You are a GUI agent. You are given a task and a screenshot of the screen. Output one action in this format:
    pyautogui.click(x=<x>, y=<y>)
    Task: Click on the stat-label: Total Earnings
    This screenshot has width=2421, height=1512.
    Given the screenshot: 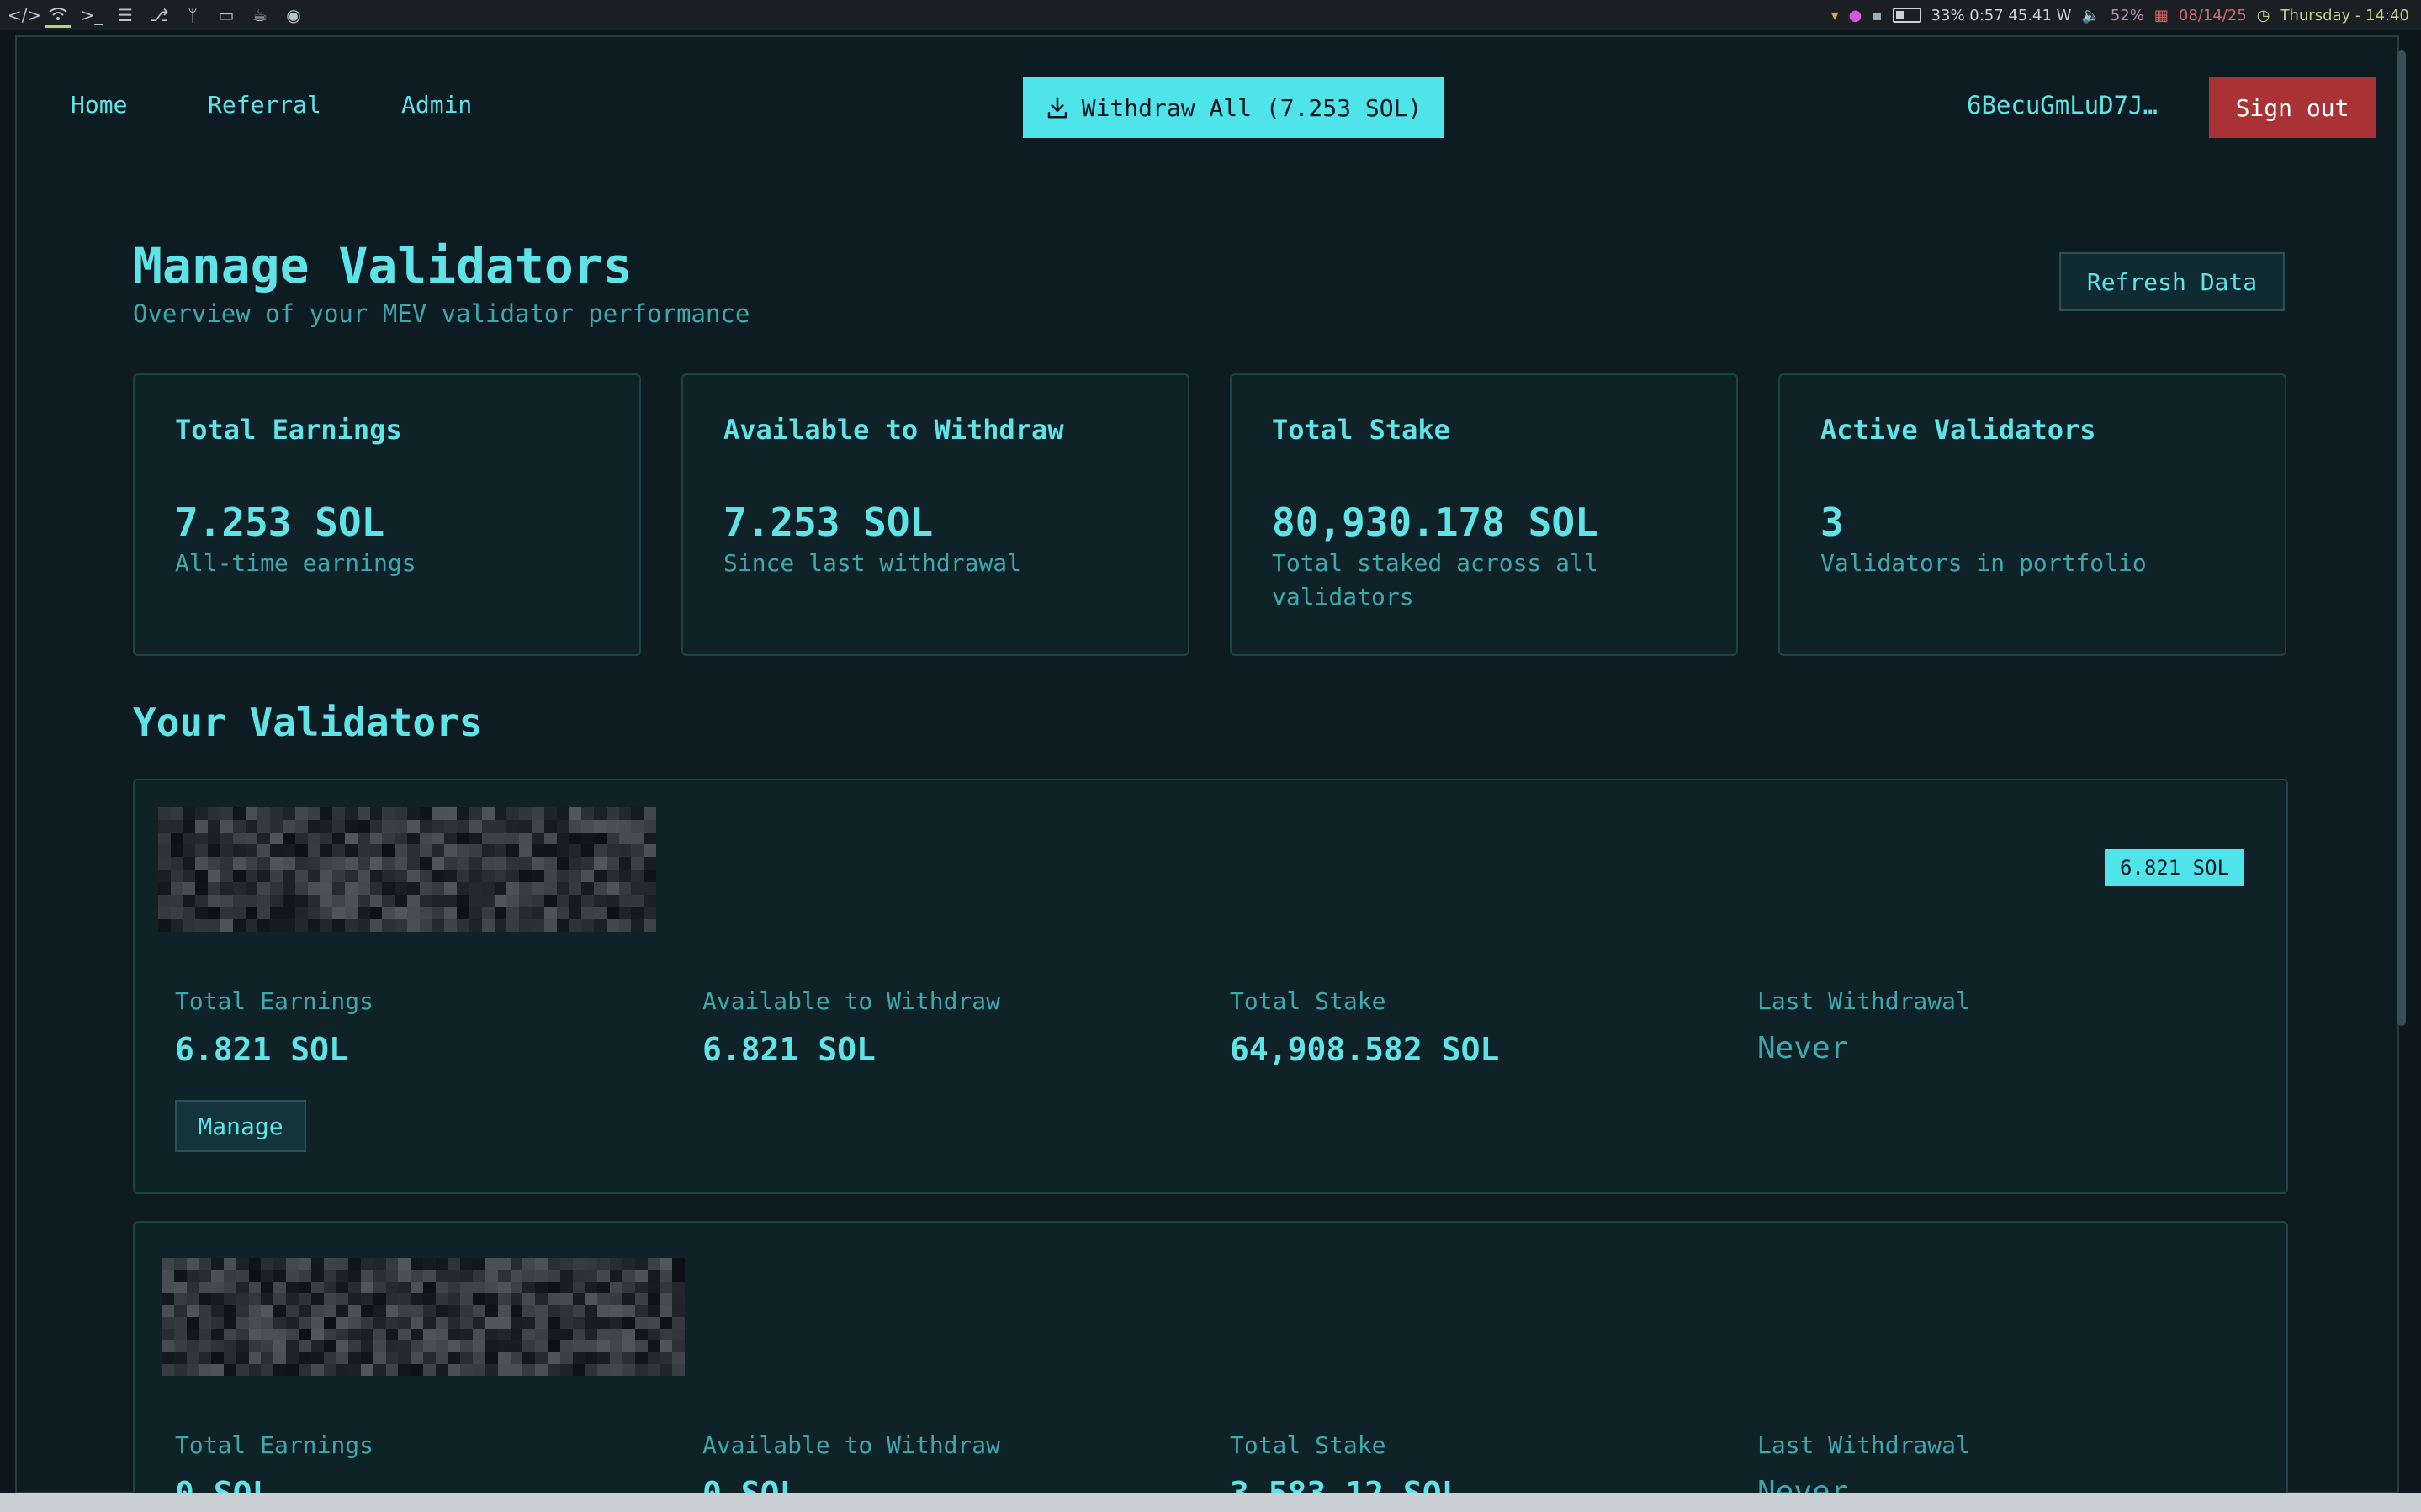 What is the action you would take?
    pyautogui.click(x=289, y=430)
    